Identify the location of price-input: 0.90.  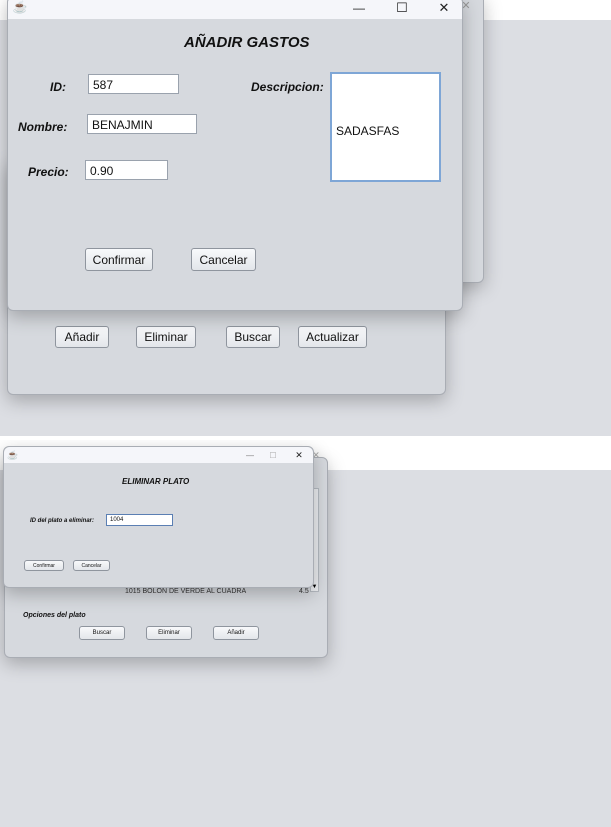
(126, 170).